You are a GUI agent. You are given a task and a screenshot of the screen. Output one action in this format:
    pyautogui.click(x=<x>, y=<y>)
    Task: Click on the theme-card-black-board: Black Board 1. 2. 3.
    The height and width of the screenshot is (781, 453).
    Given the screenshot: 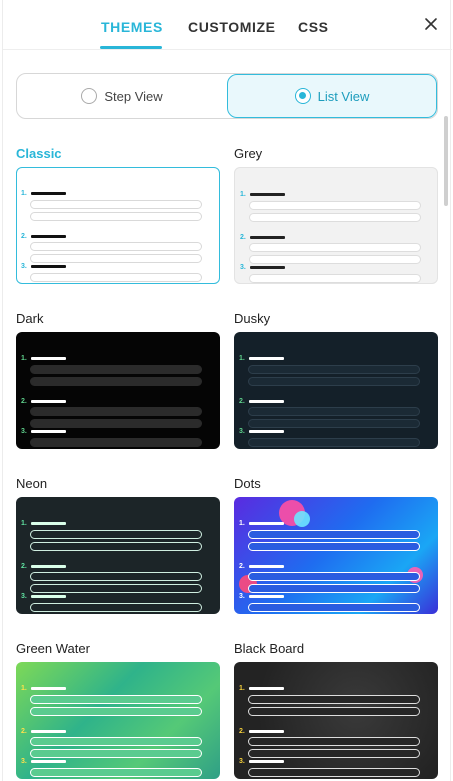 What is the action you would take?
    pyautogui.click(x=336, y=709)
    